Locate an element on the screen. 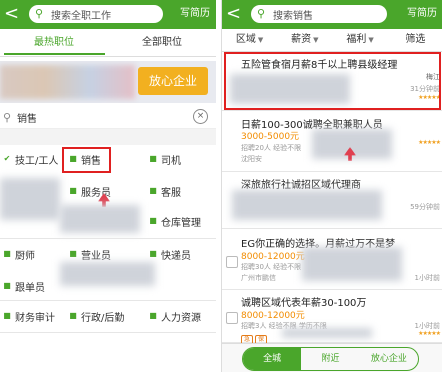 This screenshot has width=442, height=372. keyword-search-row: ⚲ 销售 × is located at coordinates (108, 118).